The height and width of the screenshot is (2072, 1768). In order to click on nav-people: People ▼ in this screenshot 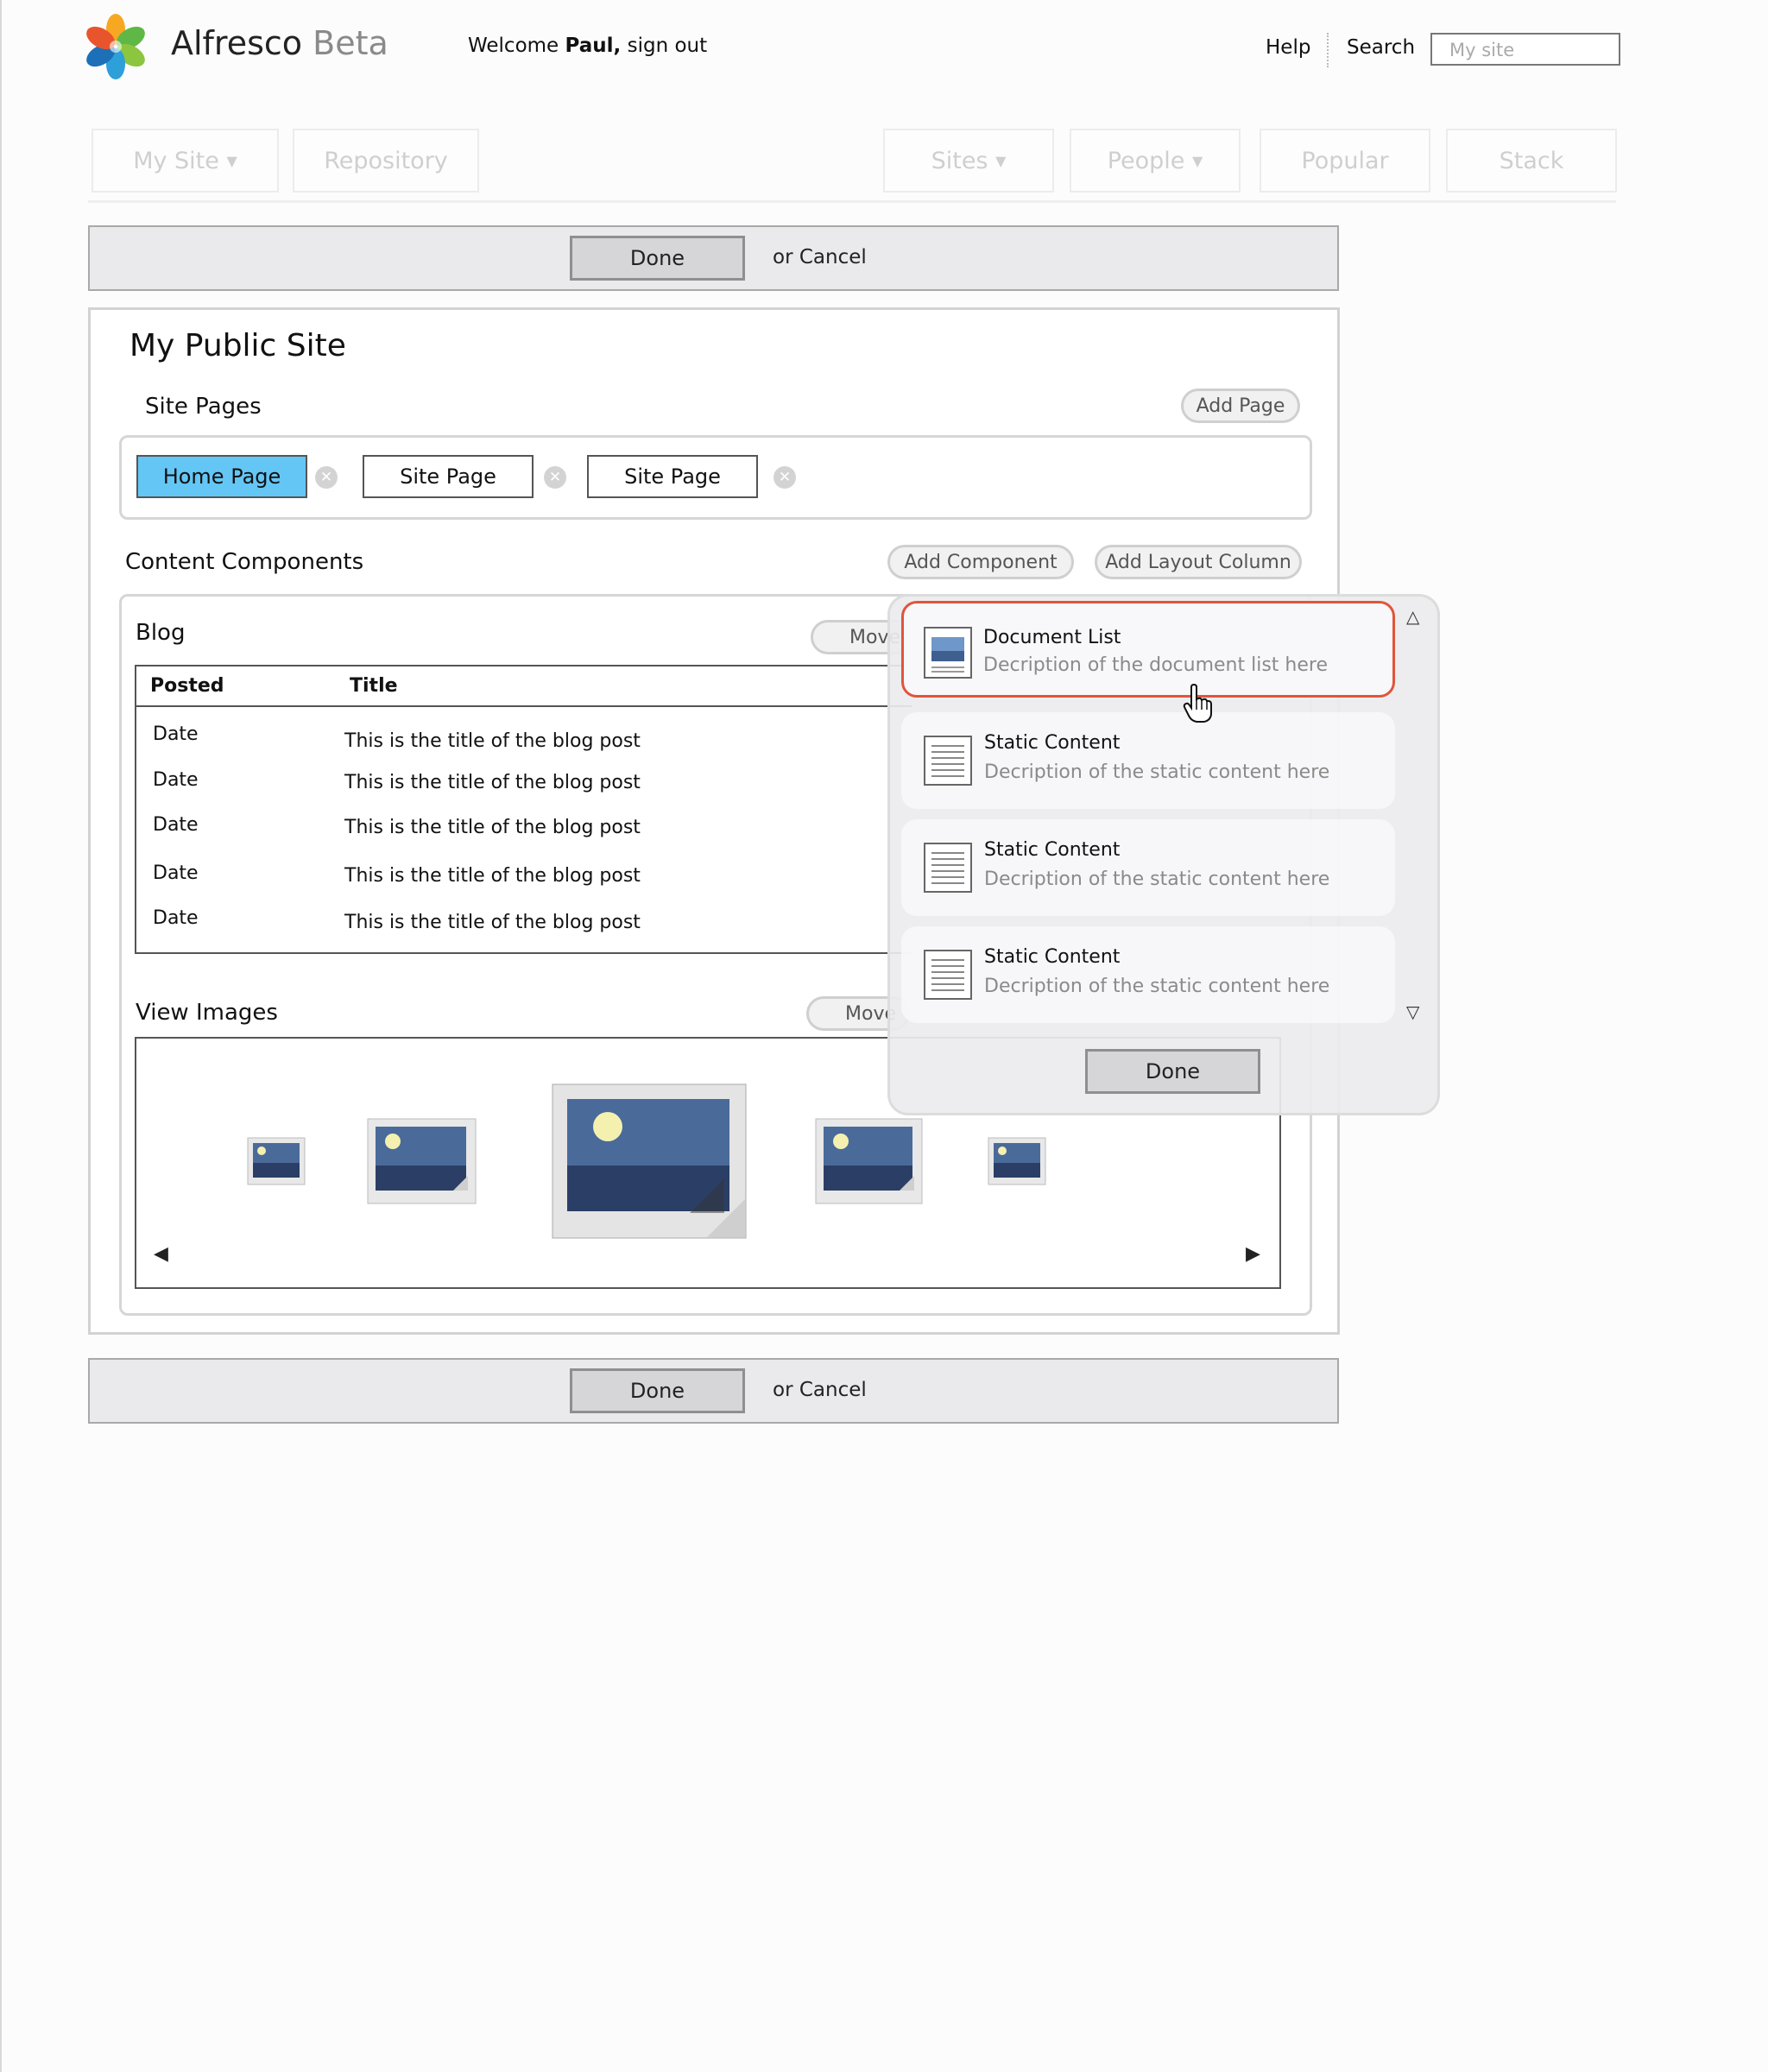, I will do `click(1155, 161)`.